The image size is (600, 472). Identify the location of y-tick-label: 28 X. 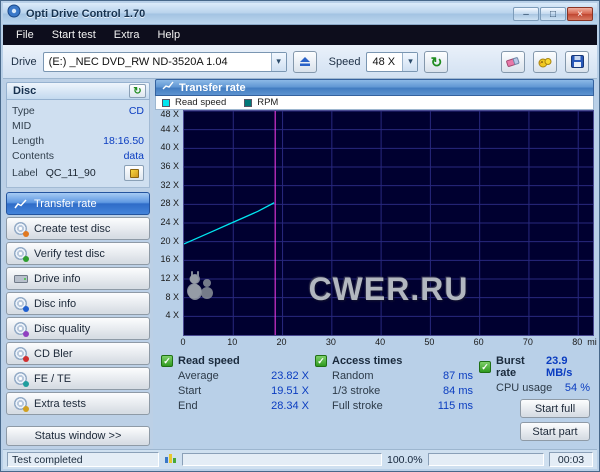
(169, 203).